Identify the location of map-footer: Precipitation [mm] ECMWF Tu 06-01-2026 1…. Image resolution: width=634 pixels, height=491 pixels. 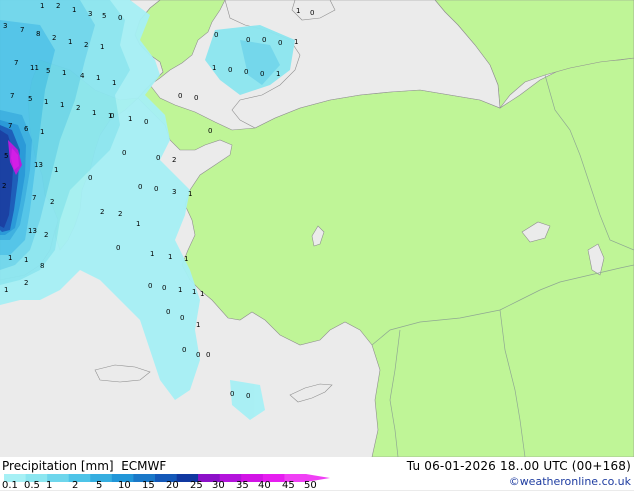
(317, 474).